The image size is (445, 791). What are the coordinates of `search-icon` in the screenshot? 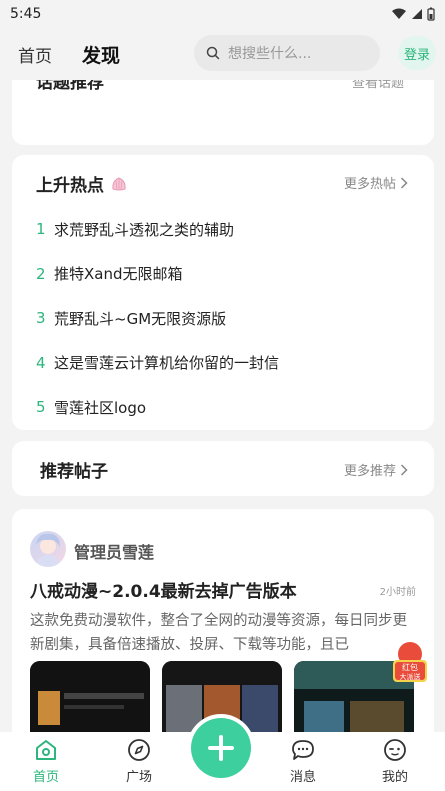 It's located at (213, 53).